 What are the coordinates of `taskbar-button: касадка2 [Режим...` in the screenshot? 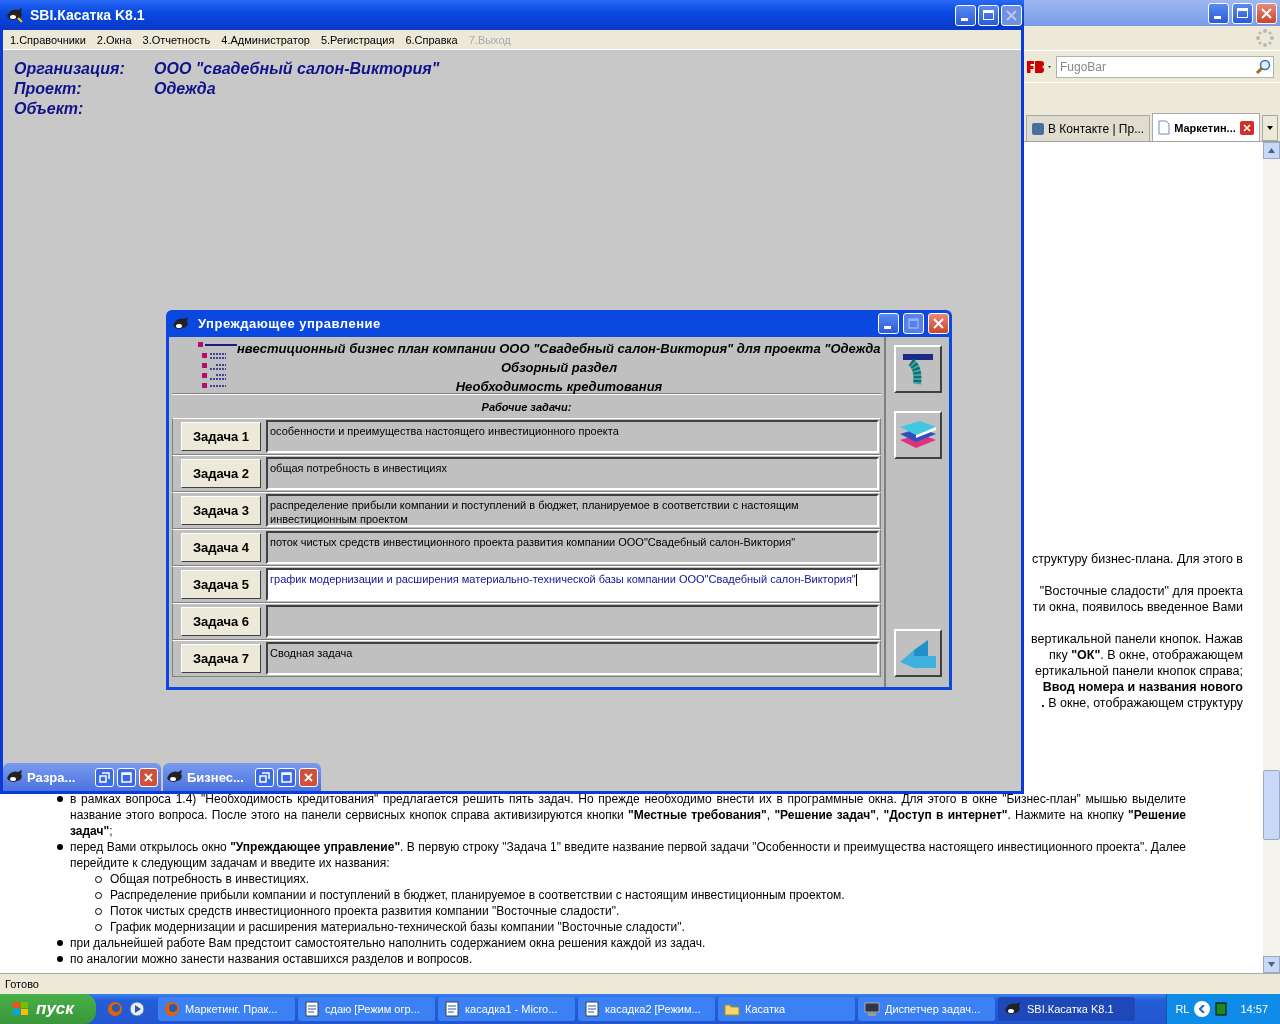 It's located at (646, 1009).